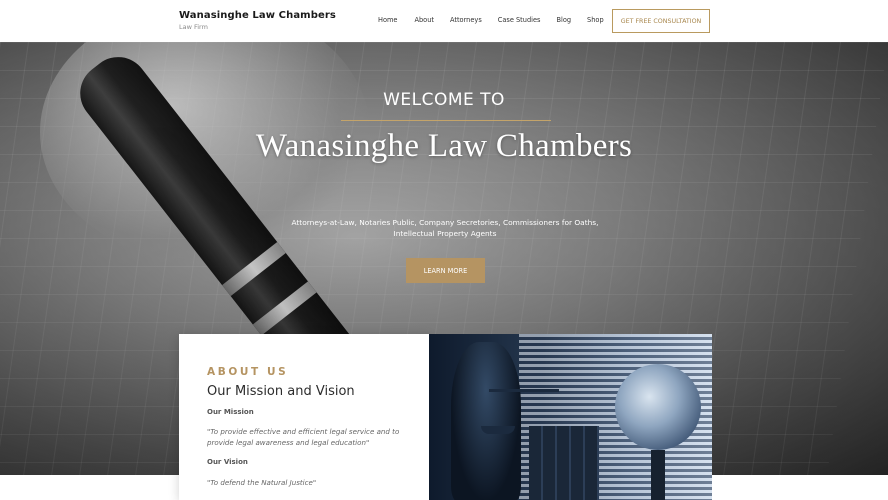  Describe the element at coordinates (564, 463) in the screenshot. I see `law-books` at that location.